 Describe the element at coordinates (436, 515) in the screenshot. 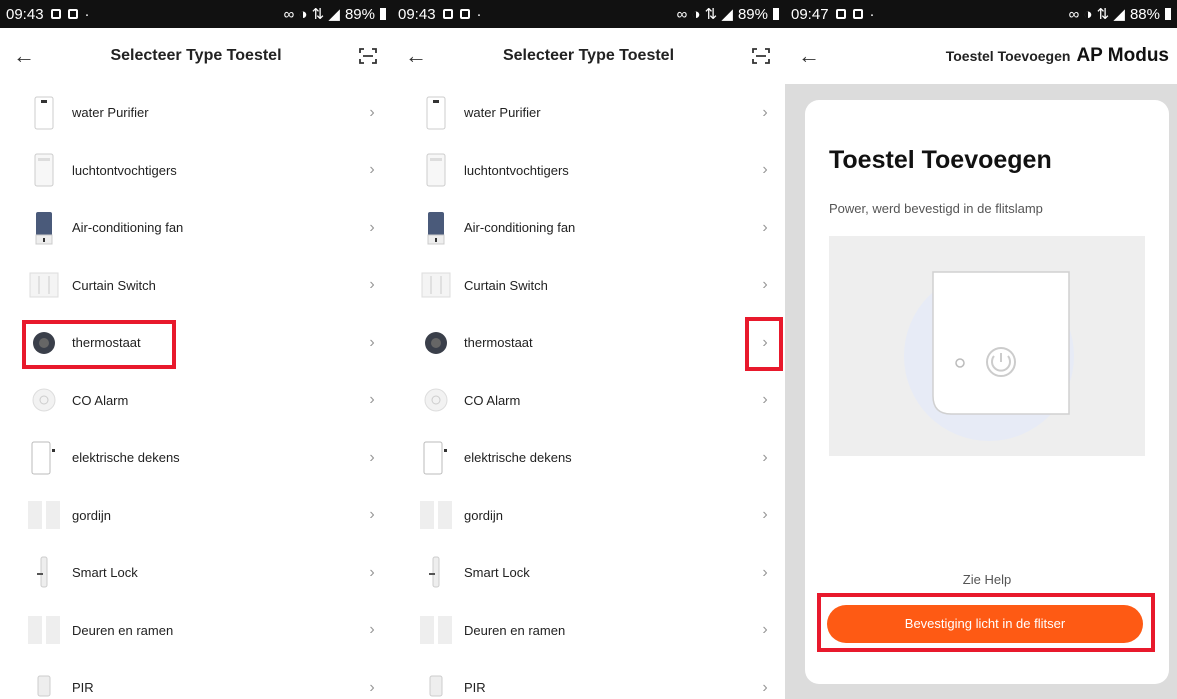

I see `curtain-icon` at that location.